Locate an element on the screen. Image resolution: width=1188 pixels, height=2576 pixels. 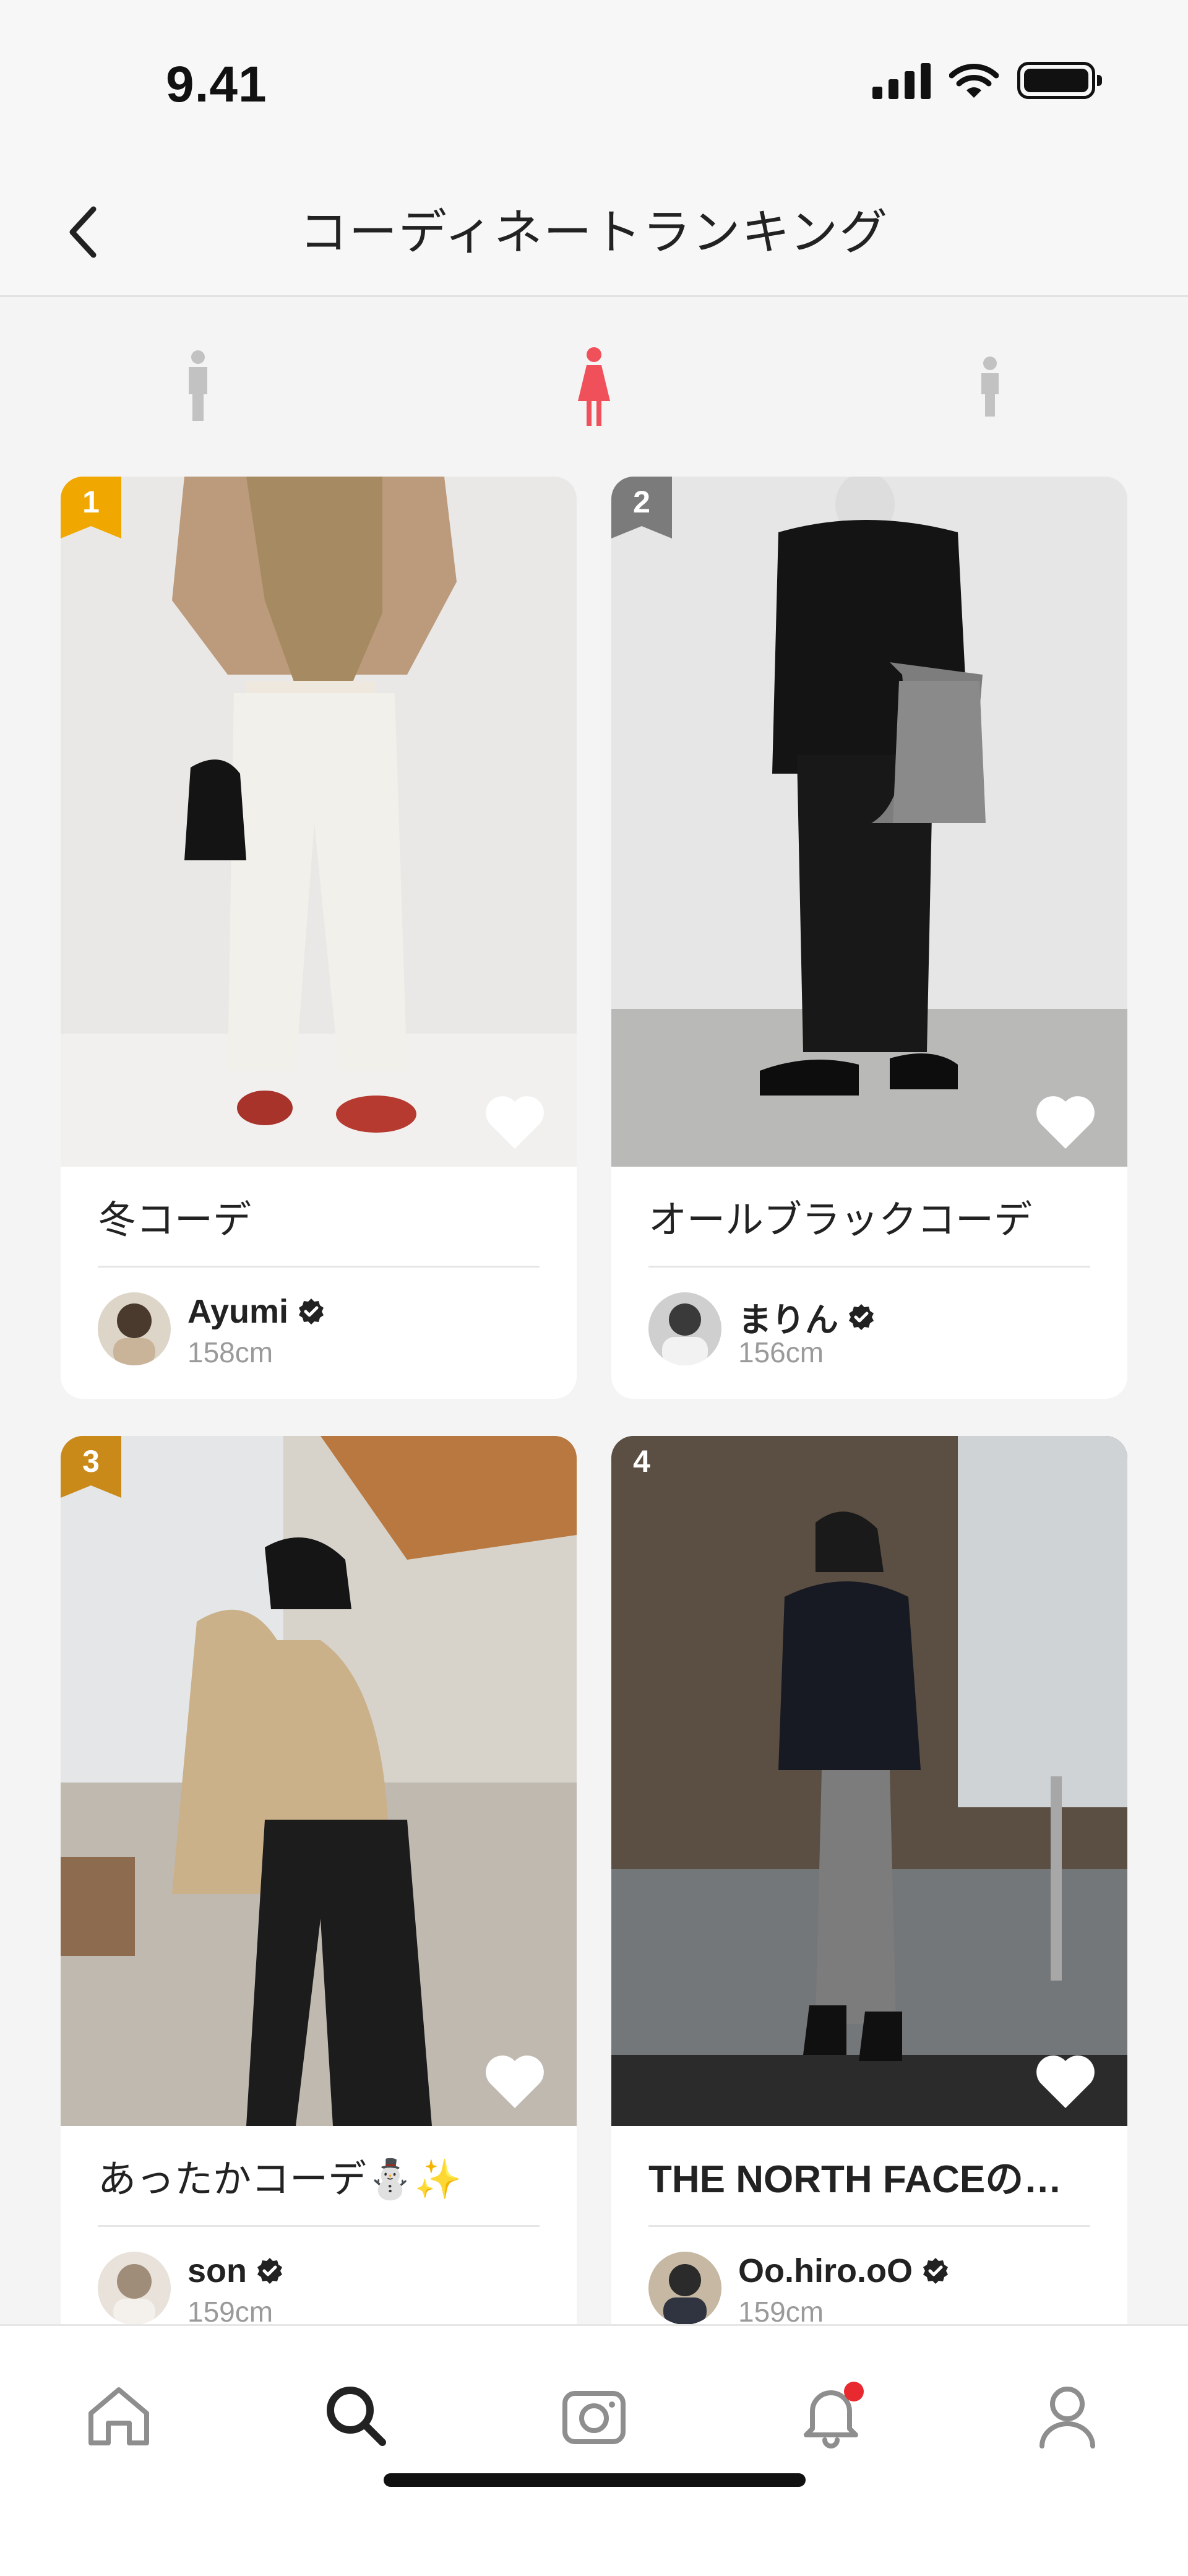
tab-men is located at coordinates (198, 387).